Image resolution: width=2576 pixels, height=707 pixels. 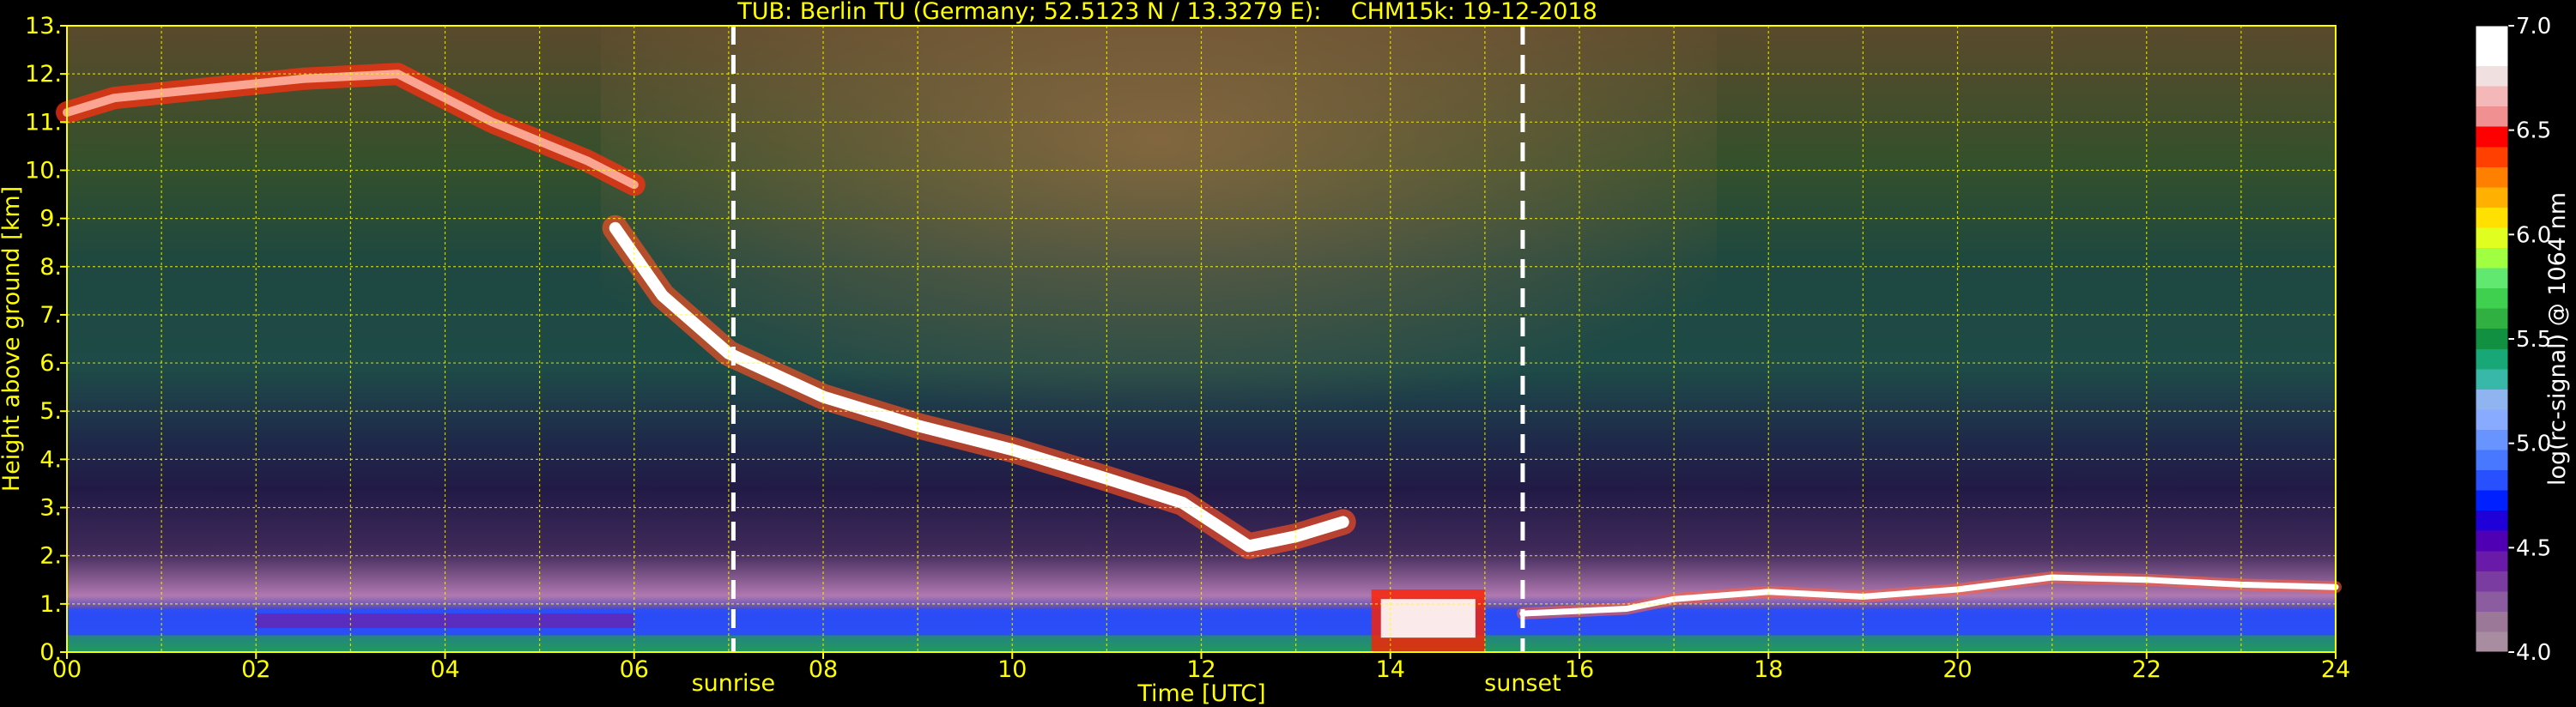 What do you see at coordinates (43, 75) in the screenshot?
I see `y-tick-label: 12.` at bounding box center [43, 75].